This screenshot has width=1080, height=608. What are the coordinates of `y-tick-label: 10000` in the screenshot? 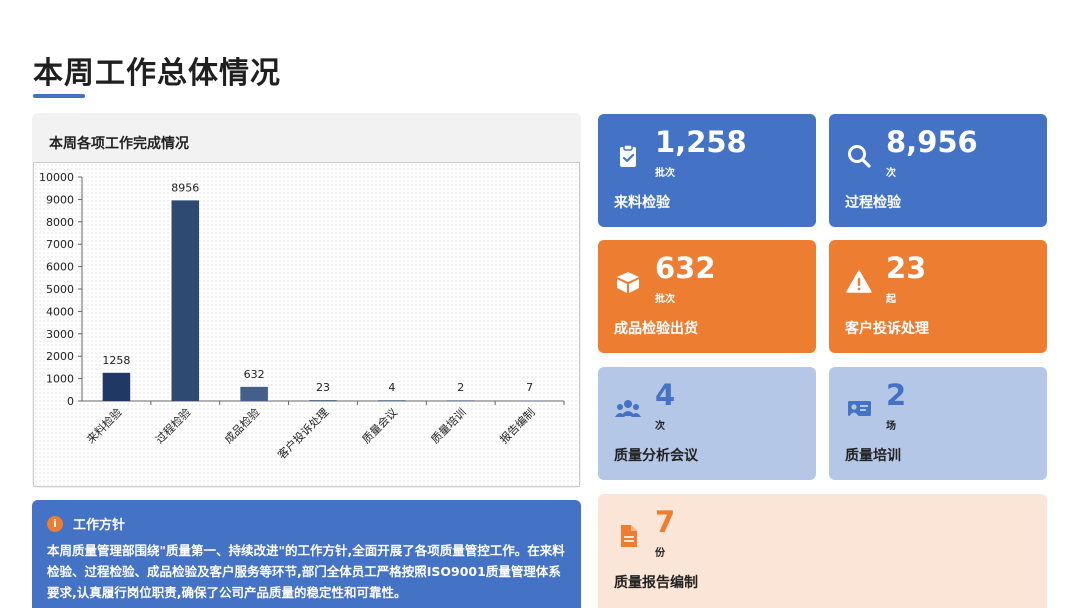 It's located at (56, 177).